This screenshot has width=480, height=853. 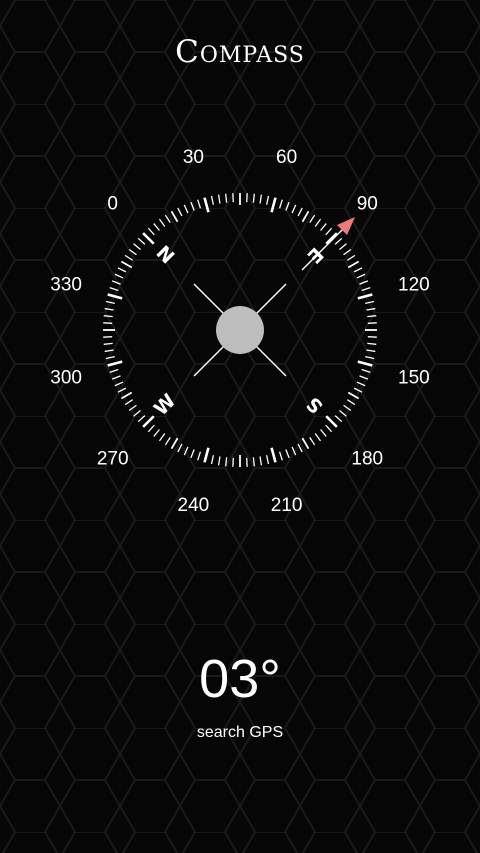 What do you see at coordinates (314, 404) in the screenshot?
I see `cardinal-s: S` at bounding box center [314, 404].